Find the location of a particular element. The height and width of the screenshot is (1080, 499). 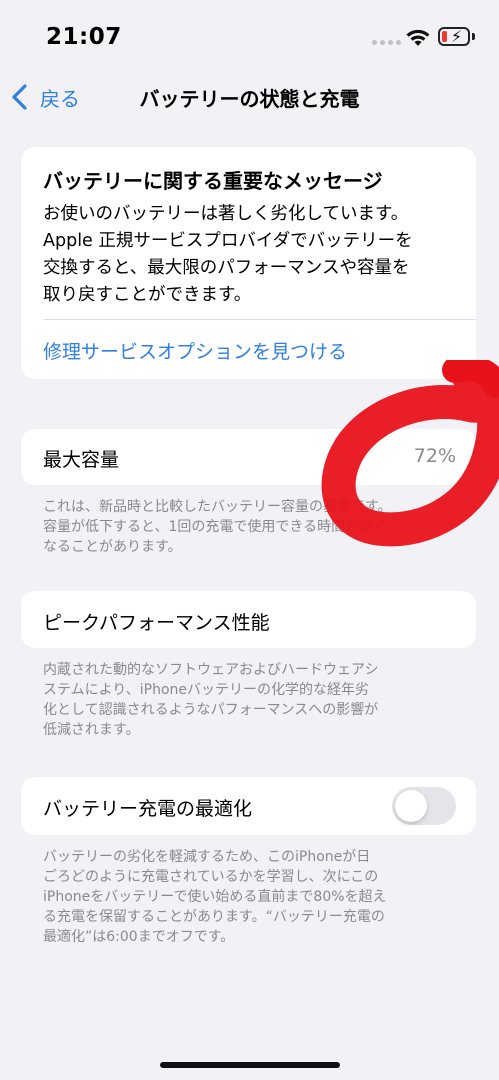

battery-cap is located at coordinates (473, 36).